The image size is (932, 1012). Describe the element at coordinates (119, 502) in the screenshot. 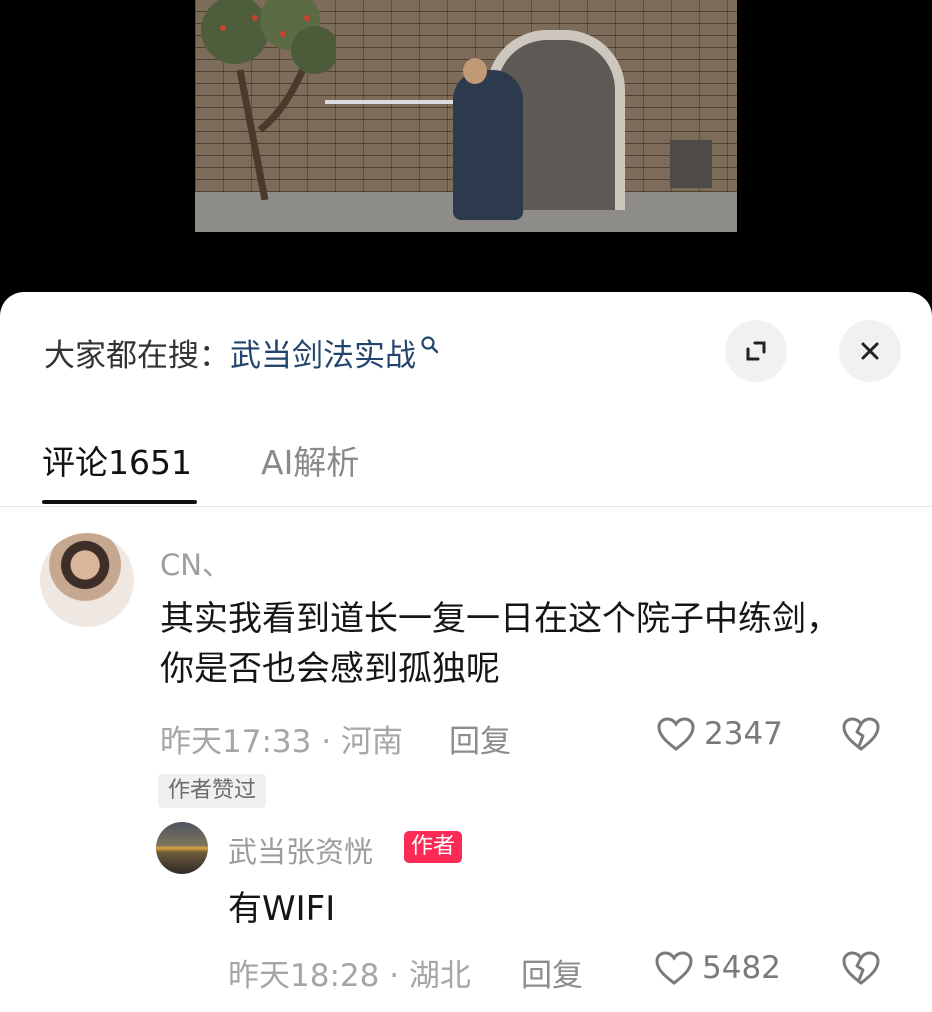

I see `active-tab-indicator` at that location.